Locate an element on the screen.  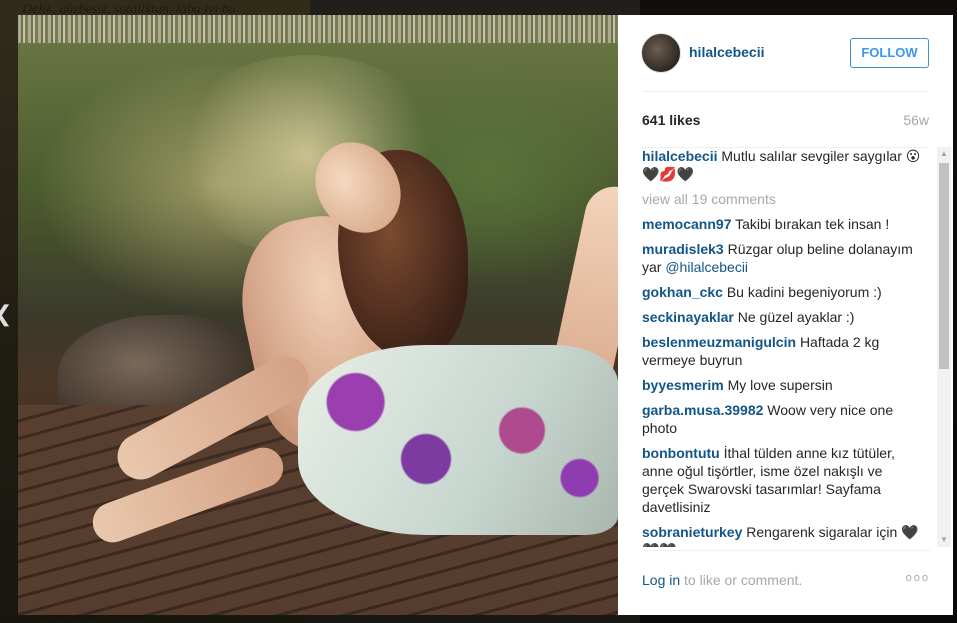
comment-text: Takibi bırakan tek insan ! is located at coordinates (812, 224).